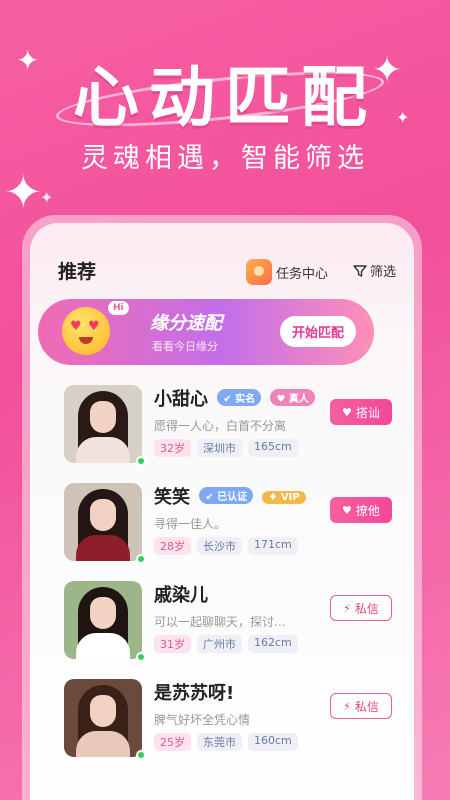  I want to click on top-bar: 推荐 任务中心 筛选, so click(227, 272).